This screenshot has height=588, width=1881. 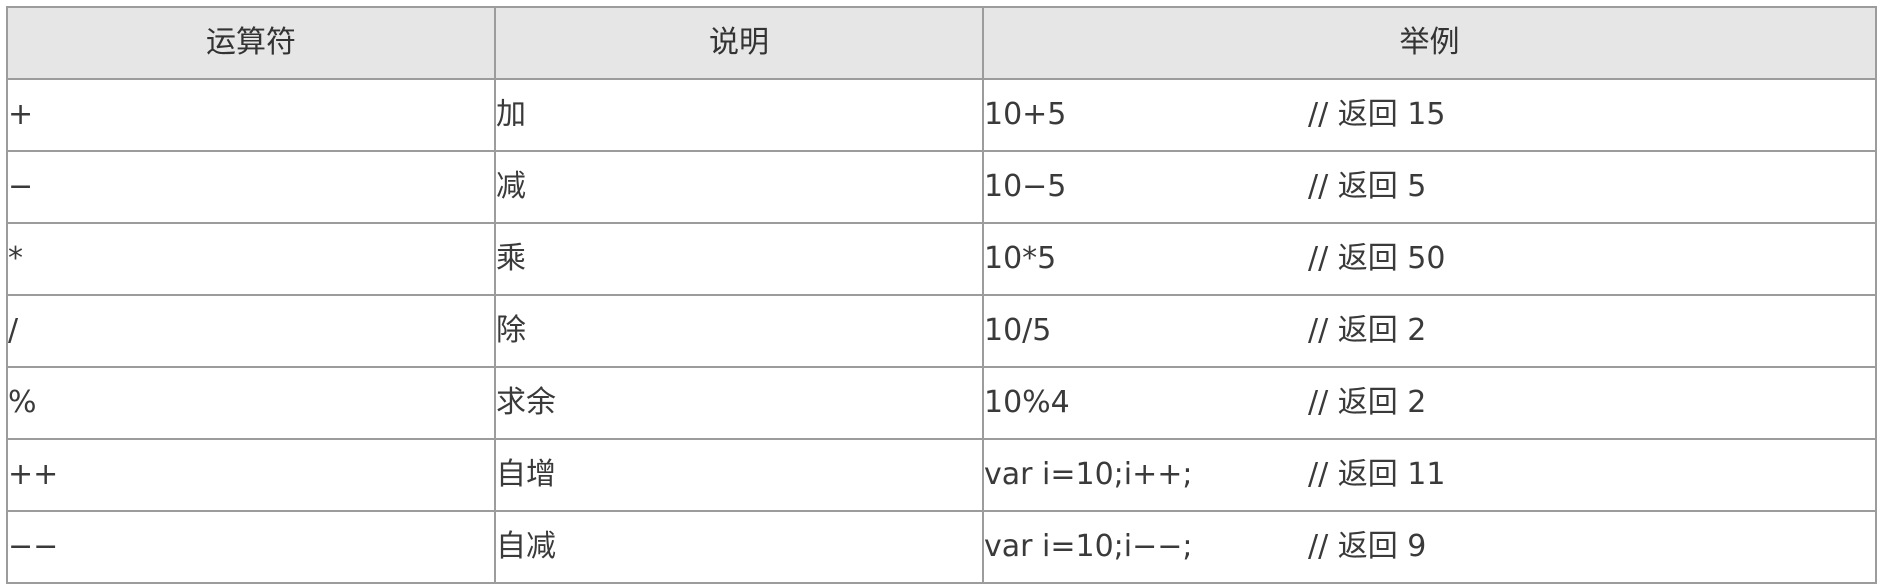 What do you see at coordinates (739, 115) in the screenshot?
I see `description-cell: 加` at bounding box center [739, 115].